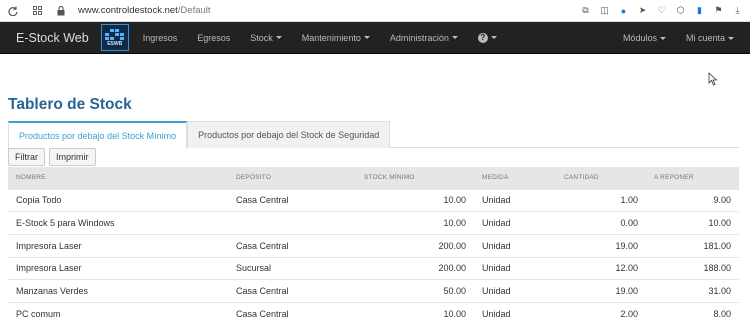  Describe the element at coordinates (661, 10) in the screenshot. I see `heart-icon: ♡` at that location.